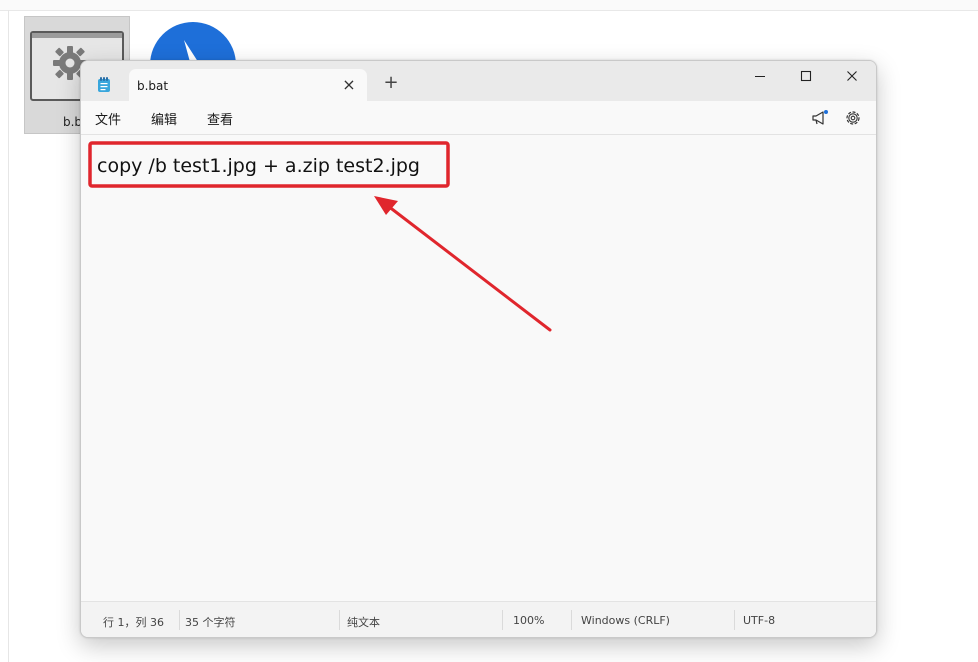 The image size is (978, 662). I want to click on explorer-divider, so click(8, 336).